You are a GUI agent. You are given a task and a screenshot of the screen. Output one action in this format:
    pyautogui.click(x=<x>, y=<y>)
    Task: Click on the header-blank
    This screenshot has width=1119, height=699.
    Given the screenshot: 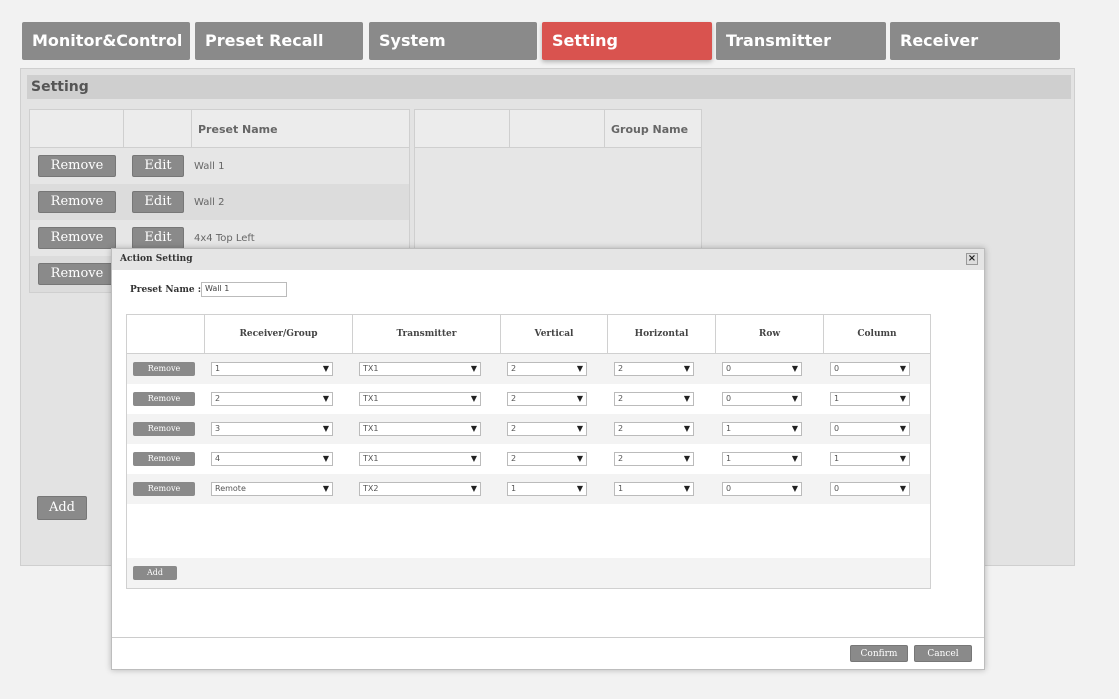 What is the action you would take?
    pyautogui.click(x=462, y=128)
    